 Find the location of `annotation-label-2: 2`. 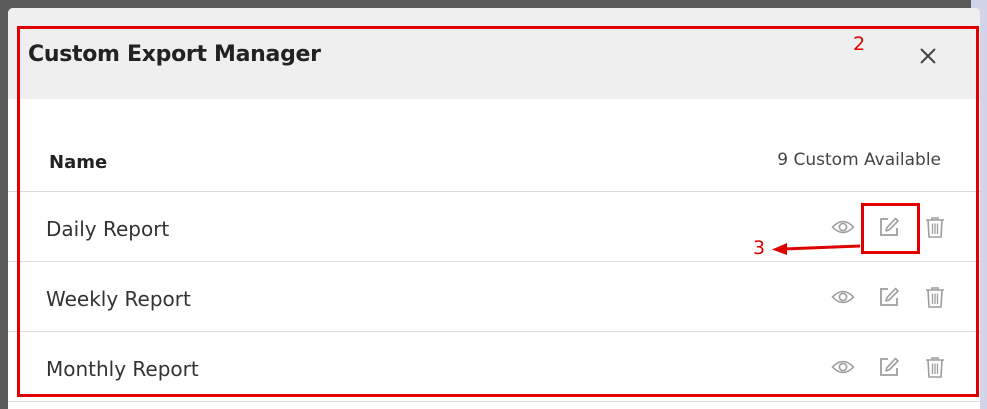

annotation-label-2: 2 is located at coordinates (859, 44).